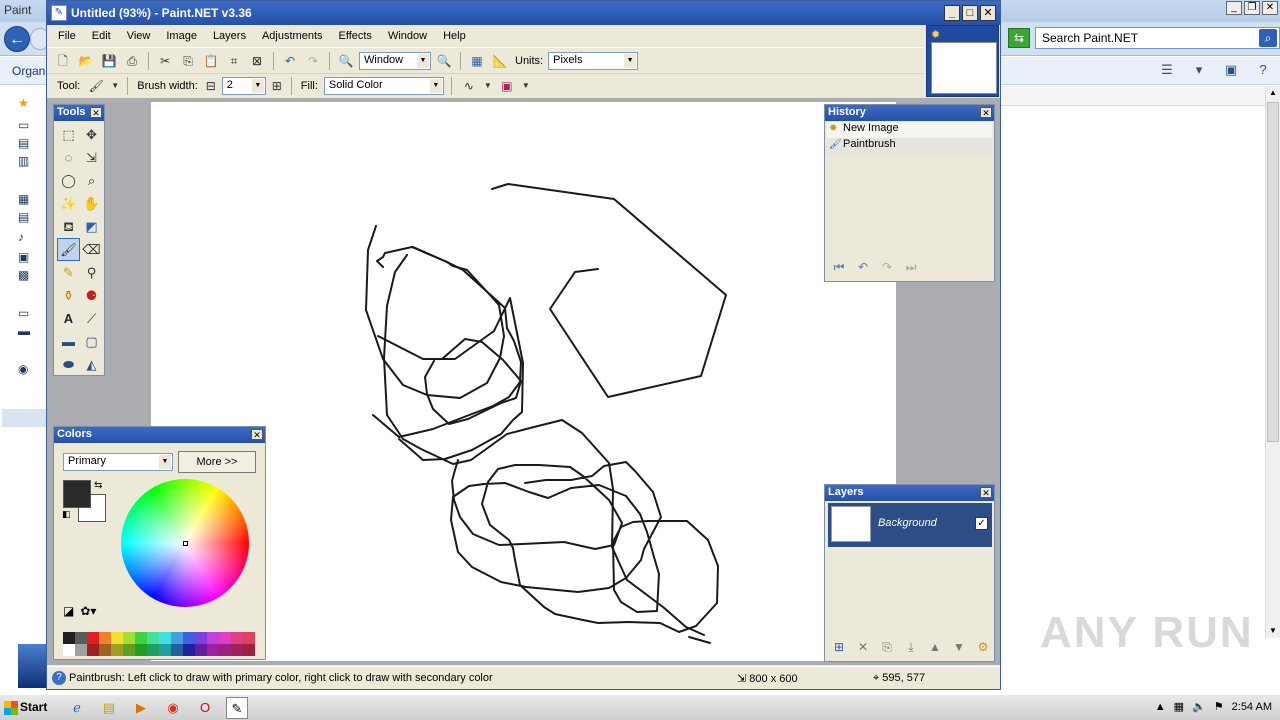 The width and height of the screenshot is (1280, 720). What do you see at coordinates (68, 272) in the screenshot?
I see `pencil-tool-icon: ✎` at bounding box center [68, 272].